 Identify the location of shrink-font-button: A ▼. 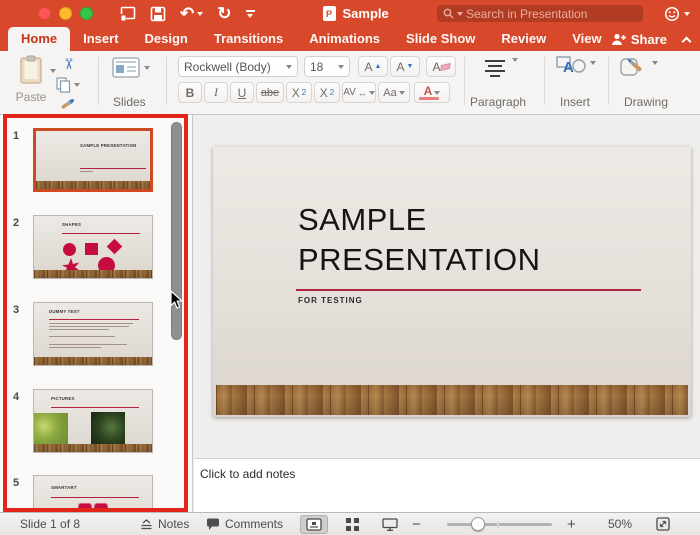
(405, 66).